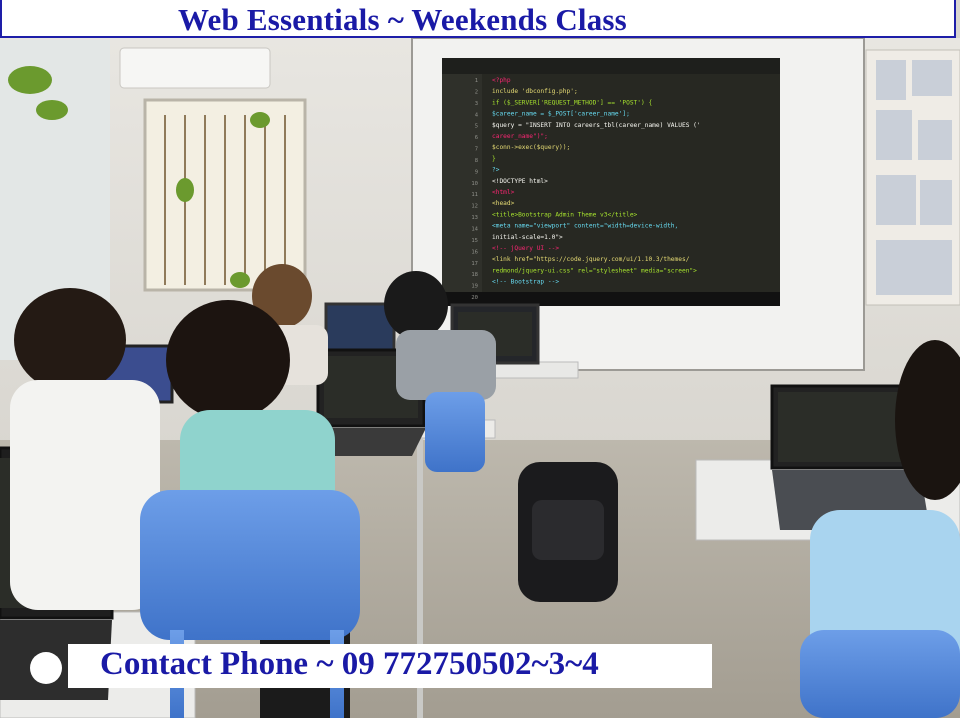 This screenshot has height=718, width=960. I want to click on line-number: 7, so click(476, 150).